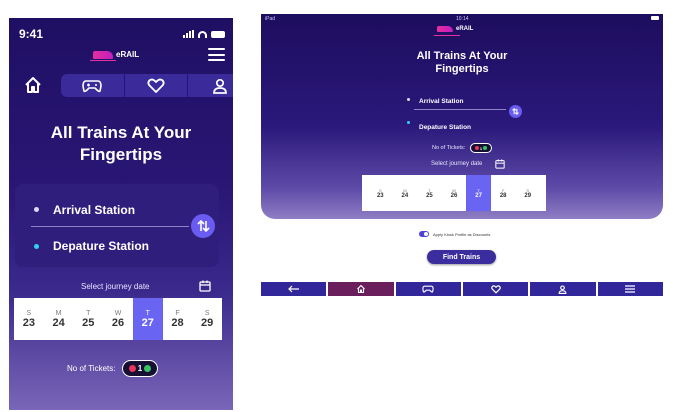  I want to click on weekday-label: F, so click(177, 313).